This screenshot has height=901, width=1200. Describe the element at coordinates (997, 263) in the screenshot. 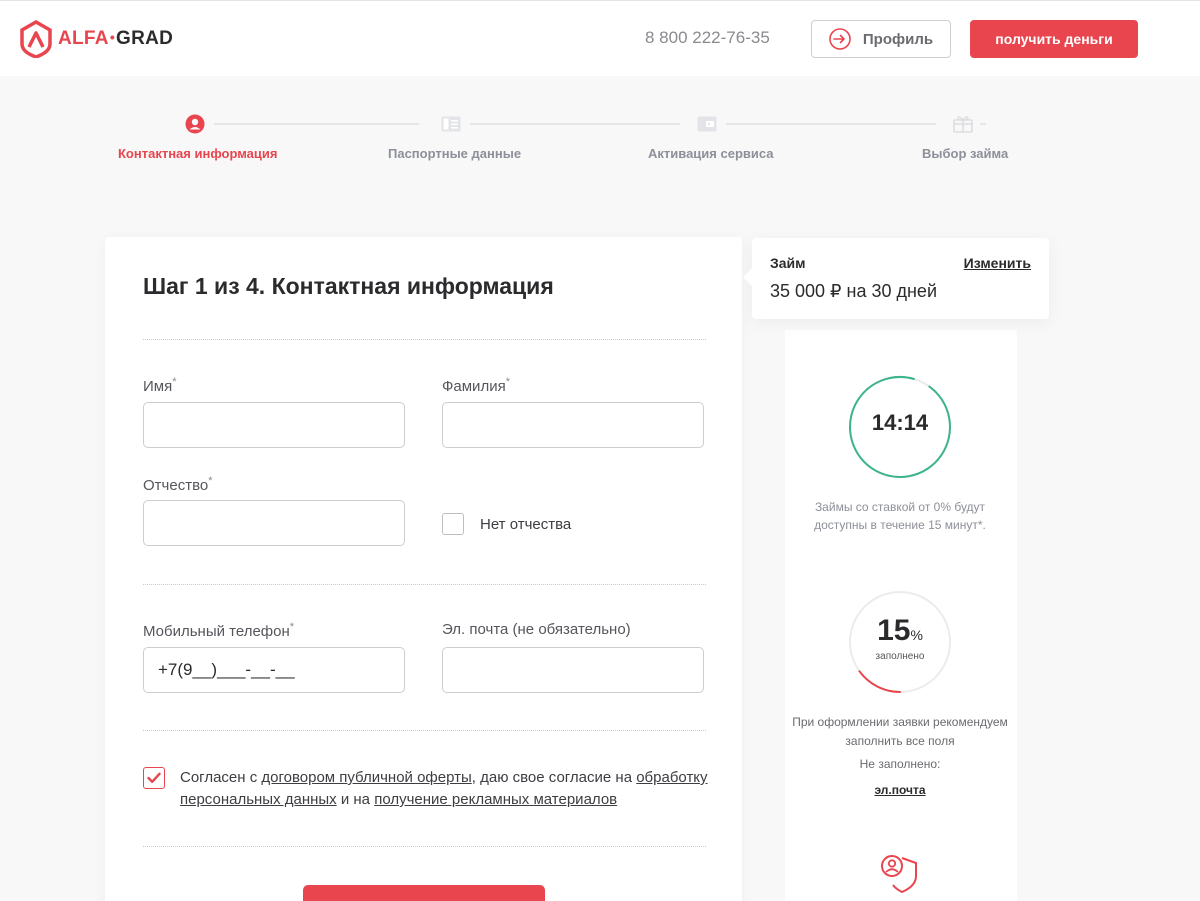

I see `loan-change-link: Изменить` at that location.